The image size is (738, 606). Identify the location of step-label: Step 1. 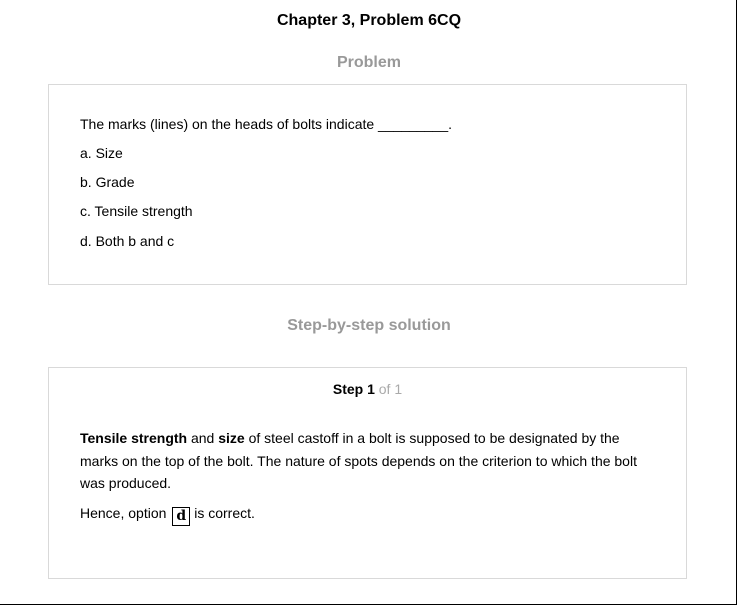
(353, 389).